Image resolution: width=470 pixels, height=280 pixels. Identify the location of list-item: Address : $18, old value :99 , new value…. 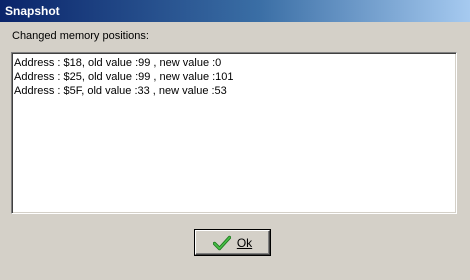
(234, 63).